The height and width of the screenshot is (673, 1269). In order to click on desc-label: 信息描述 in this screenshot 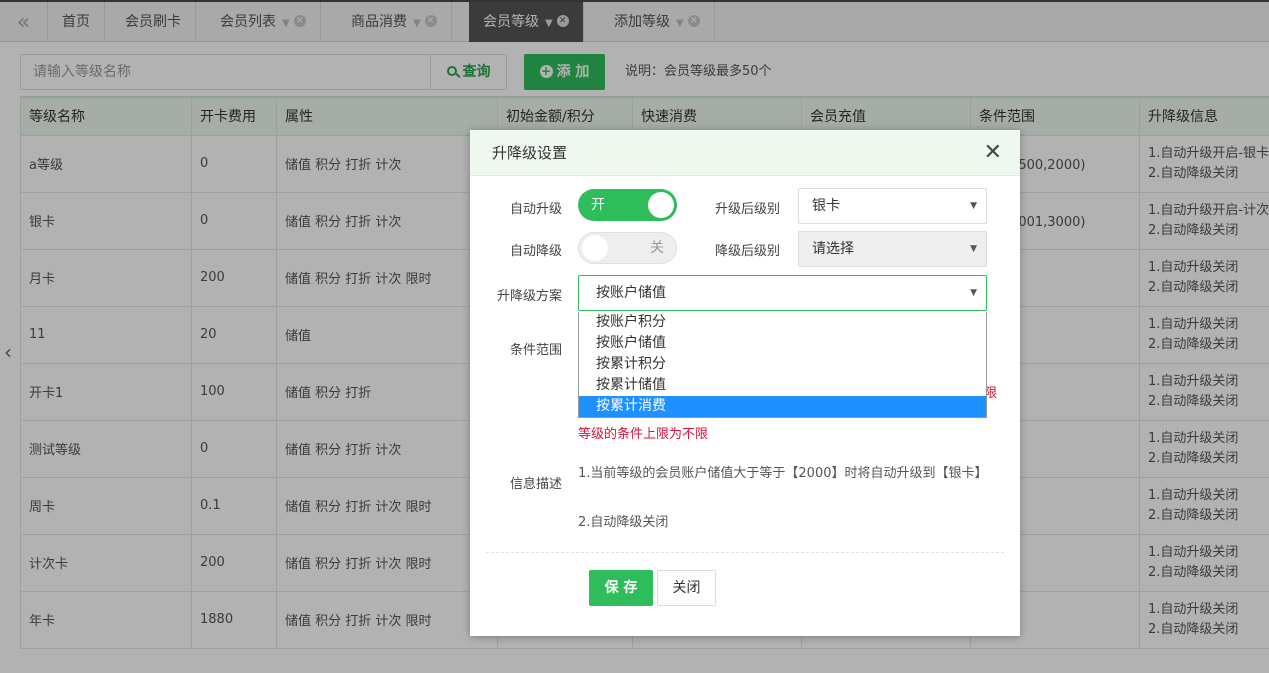, I will do `click(535, 484)`.